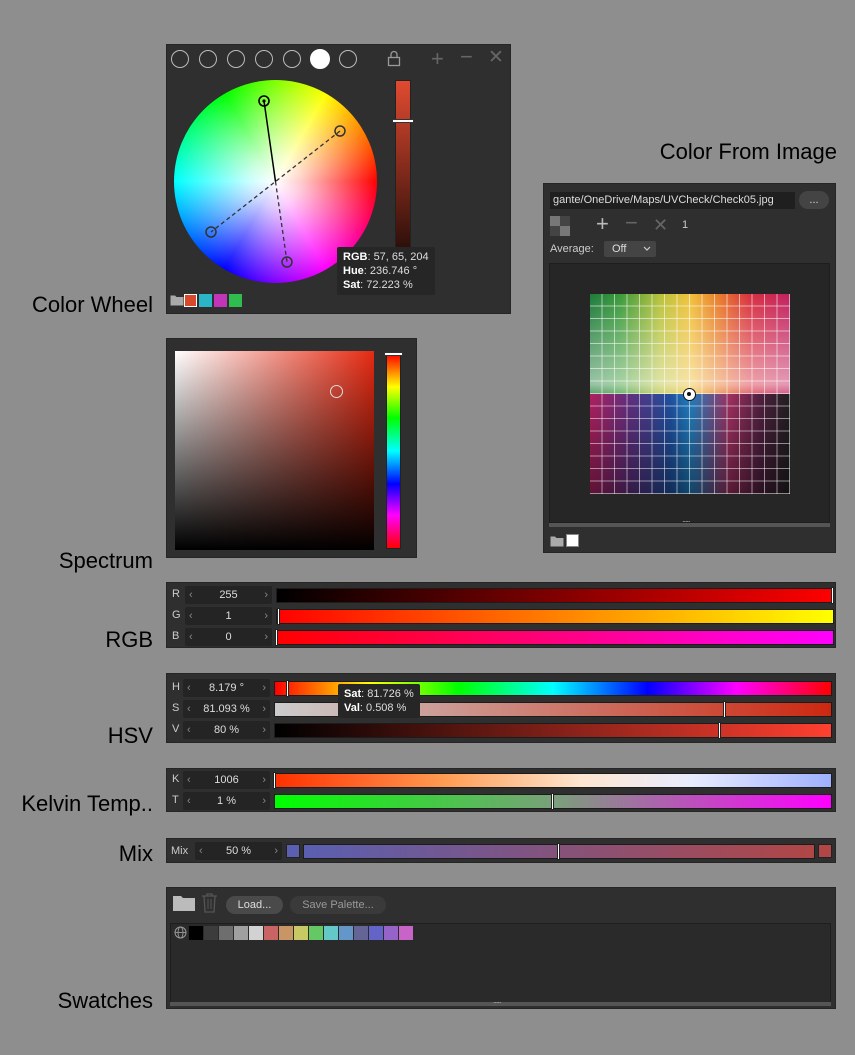 The image size is (855, 1055). I want to click on trash-icon, so click(209, 903).